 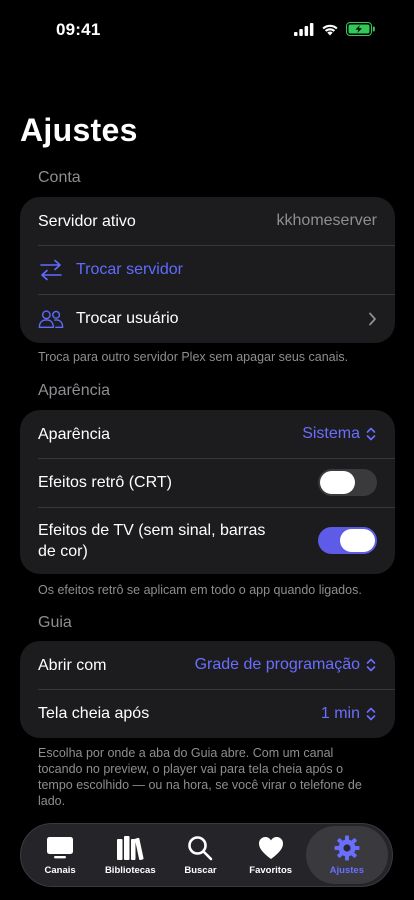 I want to click on tab-bibliotecas: Bibliotecas, so click(x=130, y=855).